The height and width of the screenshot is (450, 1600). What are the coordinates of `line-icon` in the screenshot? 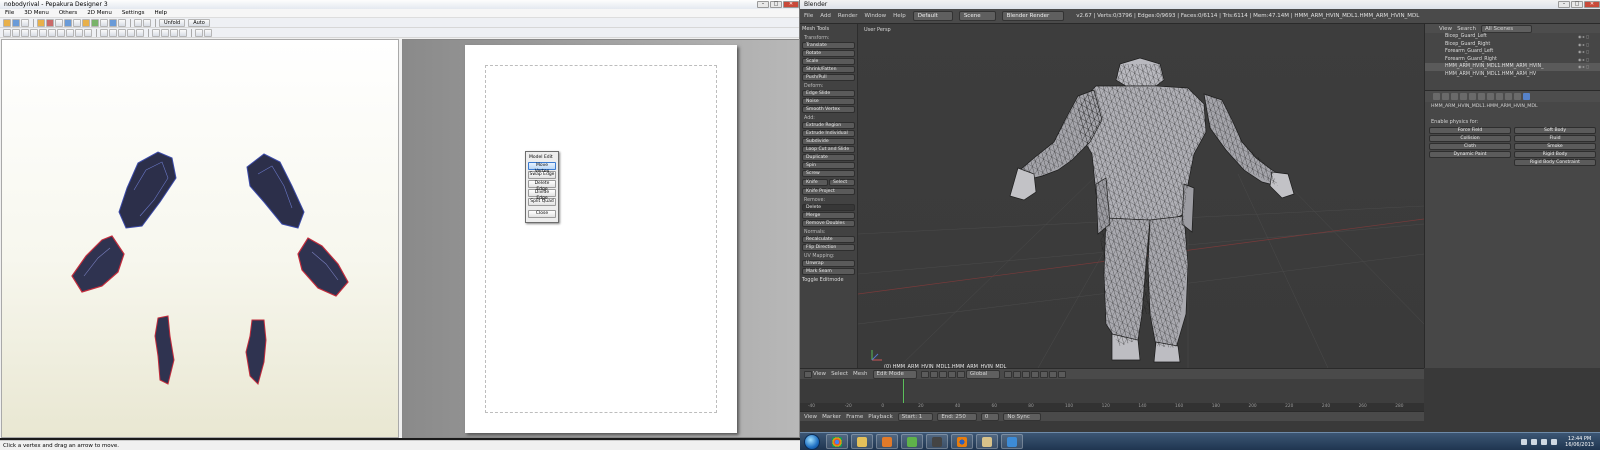 It's located at (122, 32).